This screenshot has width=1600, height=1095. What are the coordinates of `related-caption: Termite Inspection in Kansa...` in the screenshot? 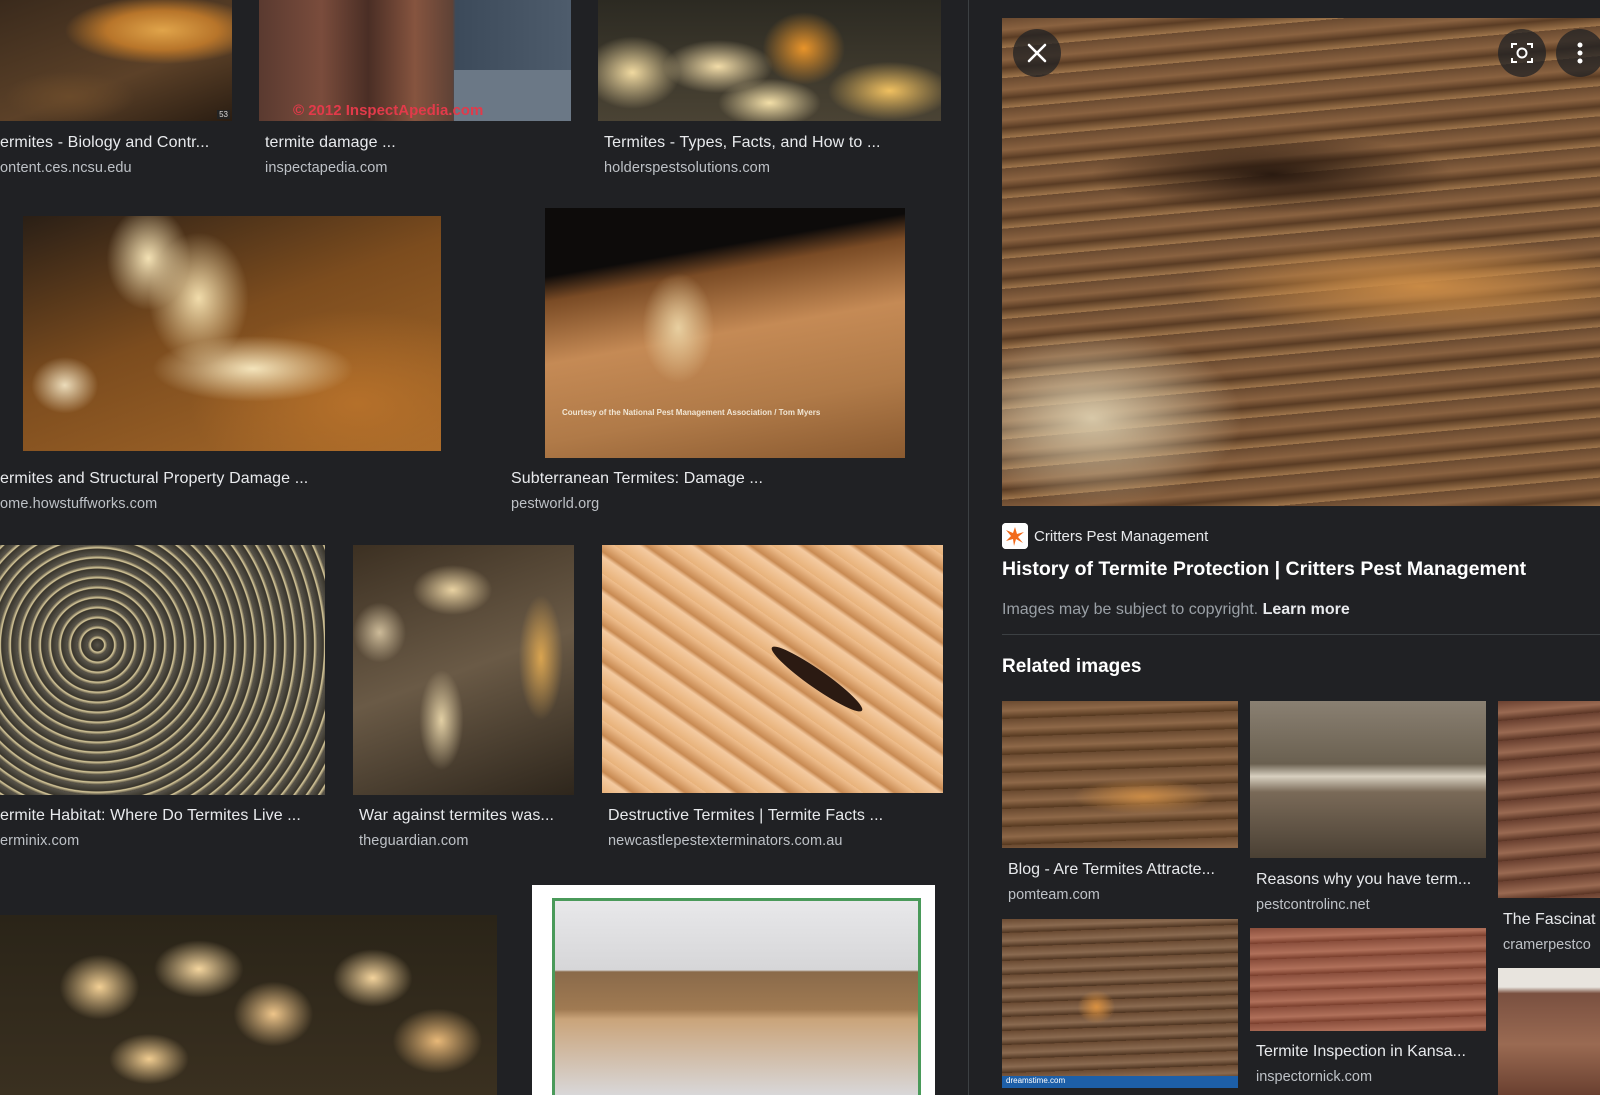 It's located at (1370, 1052).